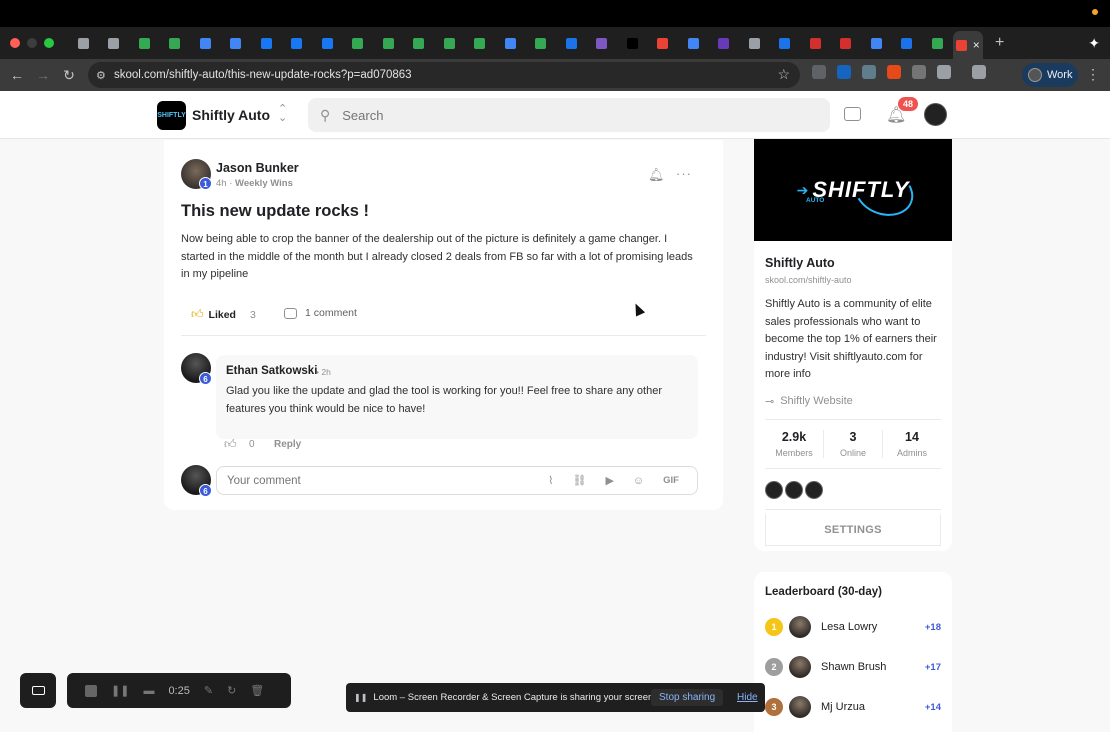  I want to click on mic-icon: ▬, so click(148, 691).